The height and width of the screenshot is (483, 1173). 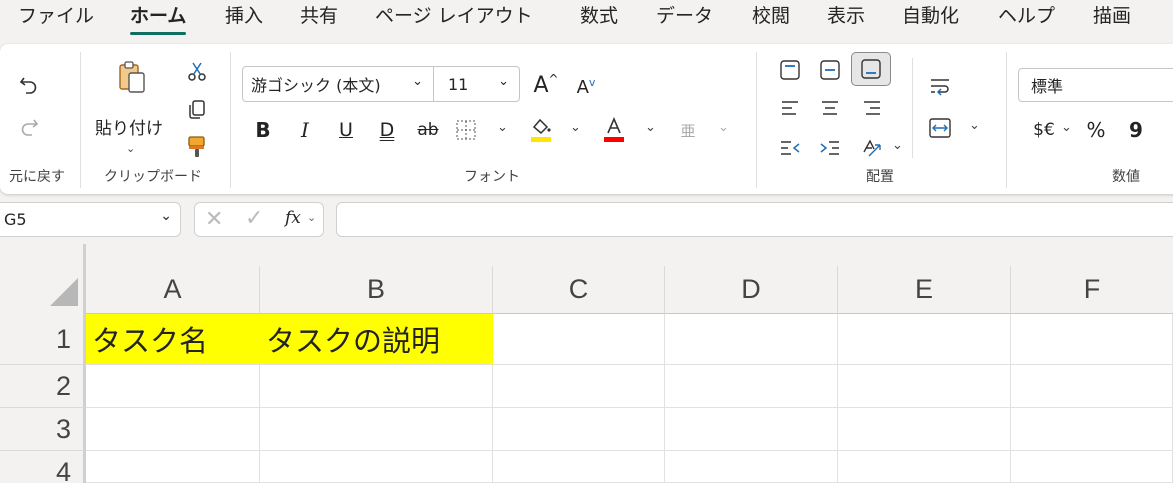 What do you see at coordinates (723, 127) in the screenshot?
I see `phonetic-chevron-icon: ⌄` at bounding box center [723, 127].